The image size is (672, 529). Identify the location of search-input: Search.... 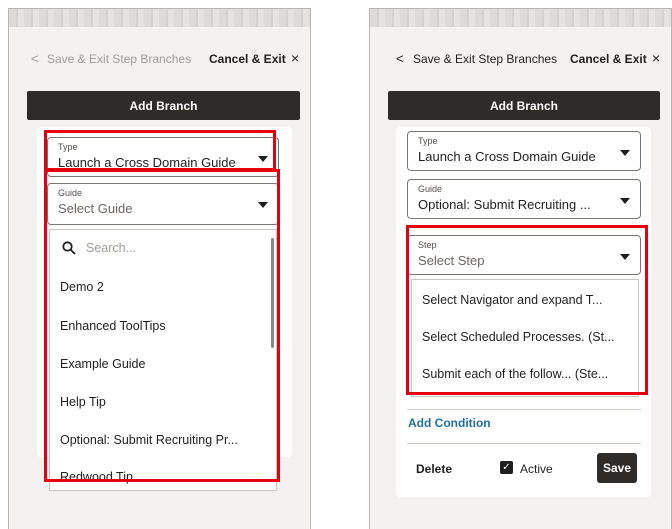
(111, 248).